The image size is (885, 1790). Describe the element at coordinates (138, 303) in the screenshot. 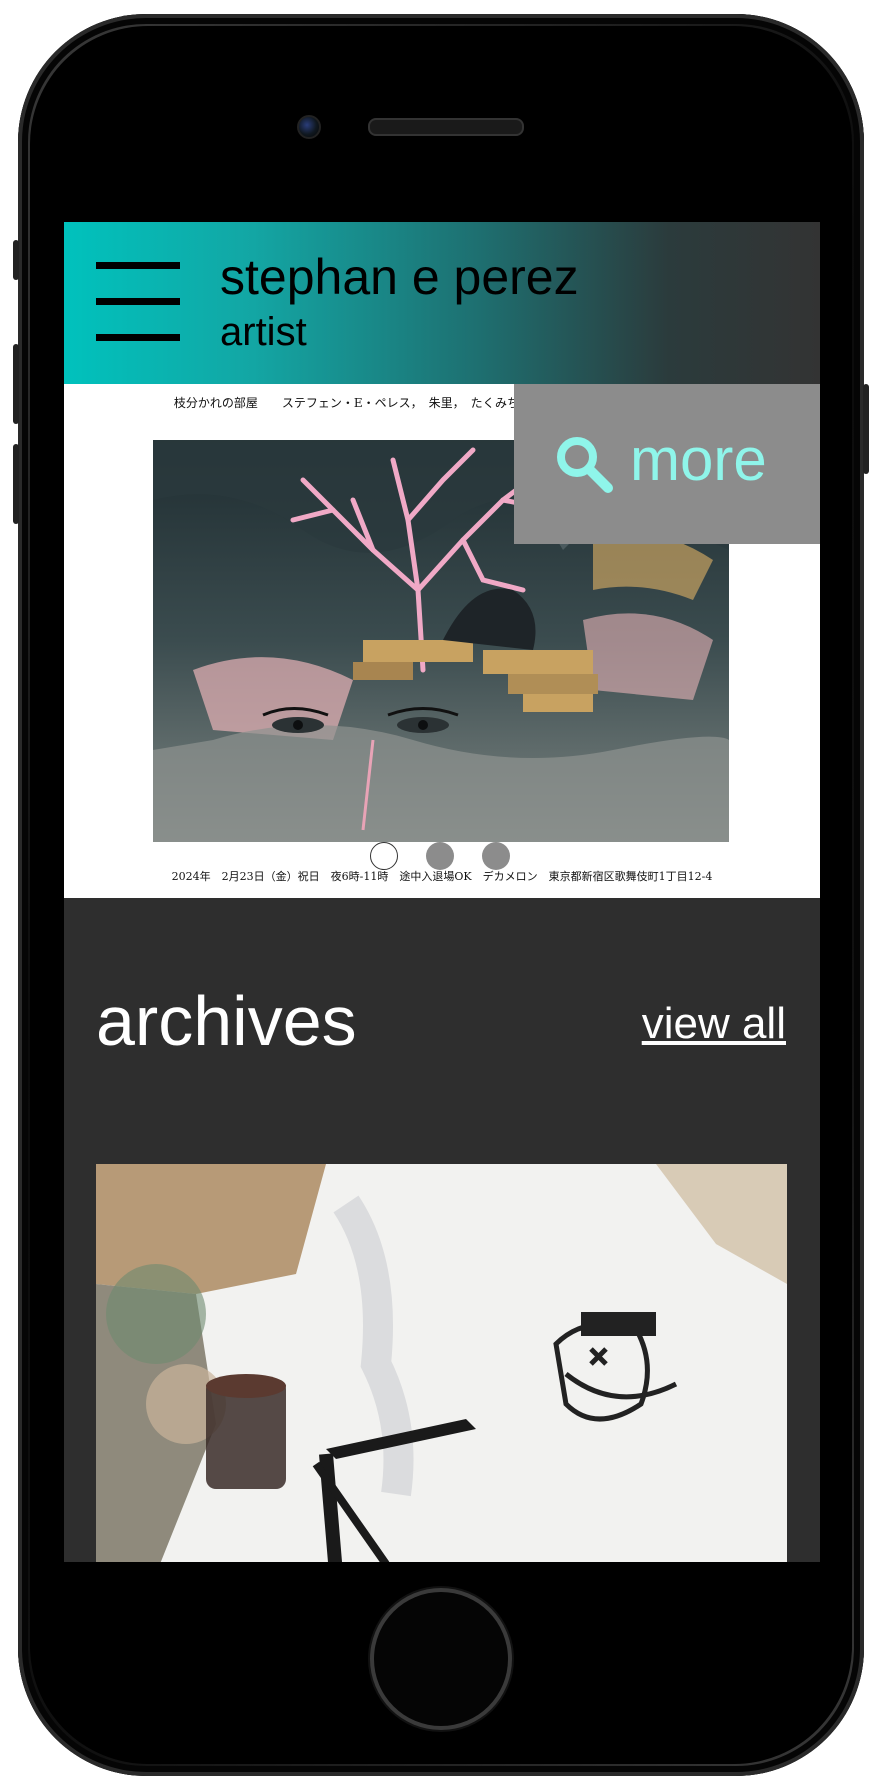

I see `menu-icon` at that location.